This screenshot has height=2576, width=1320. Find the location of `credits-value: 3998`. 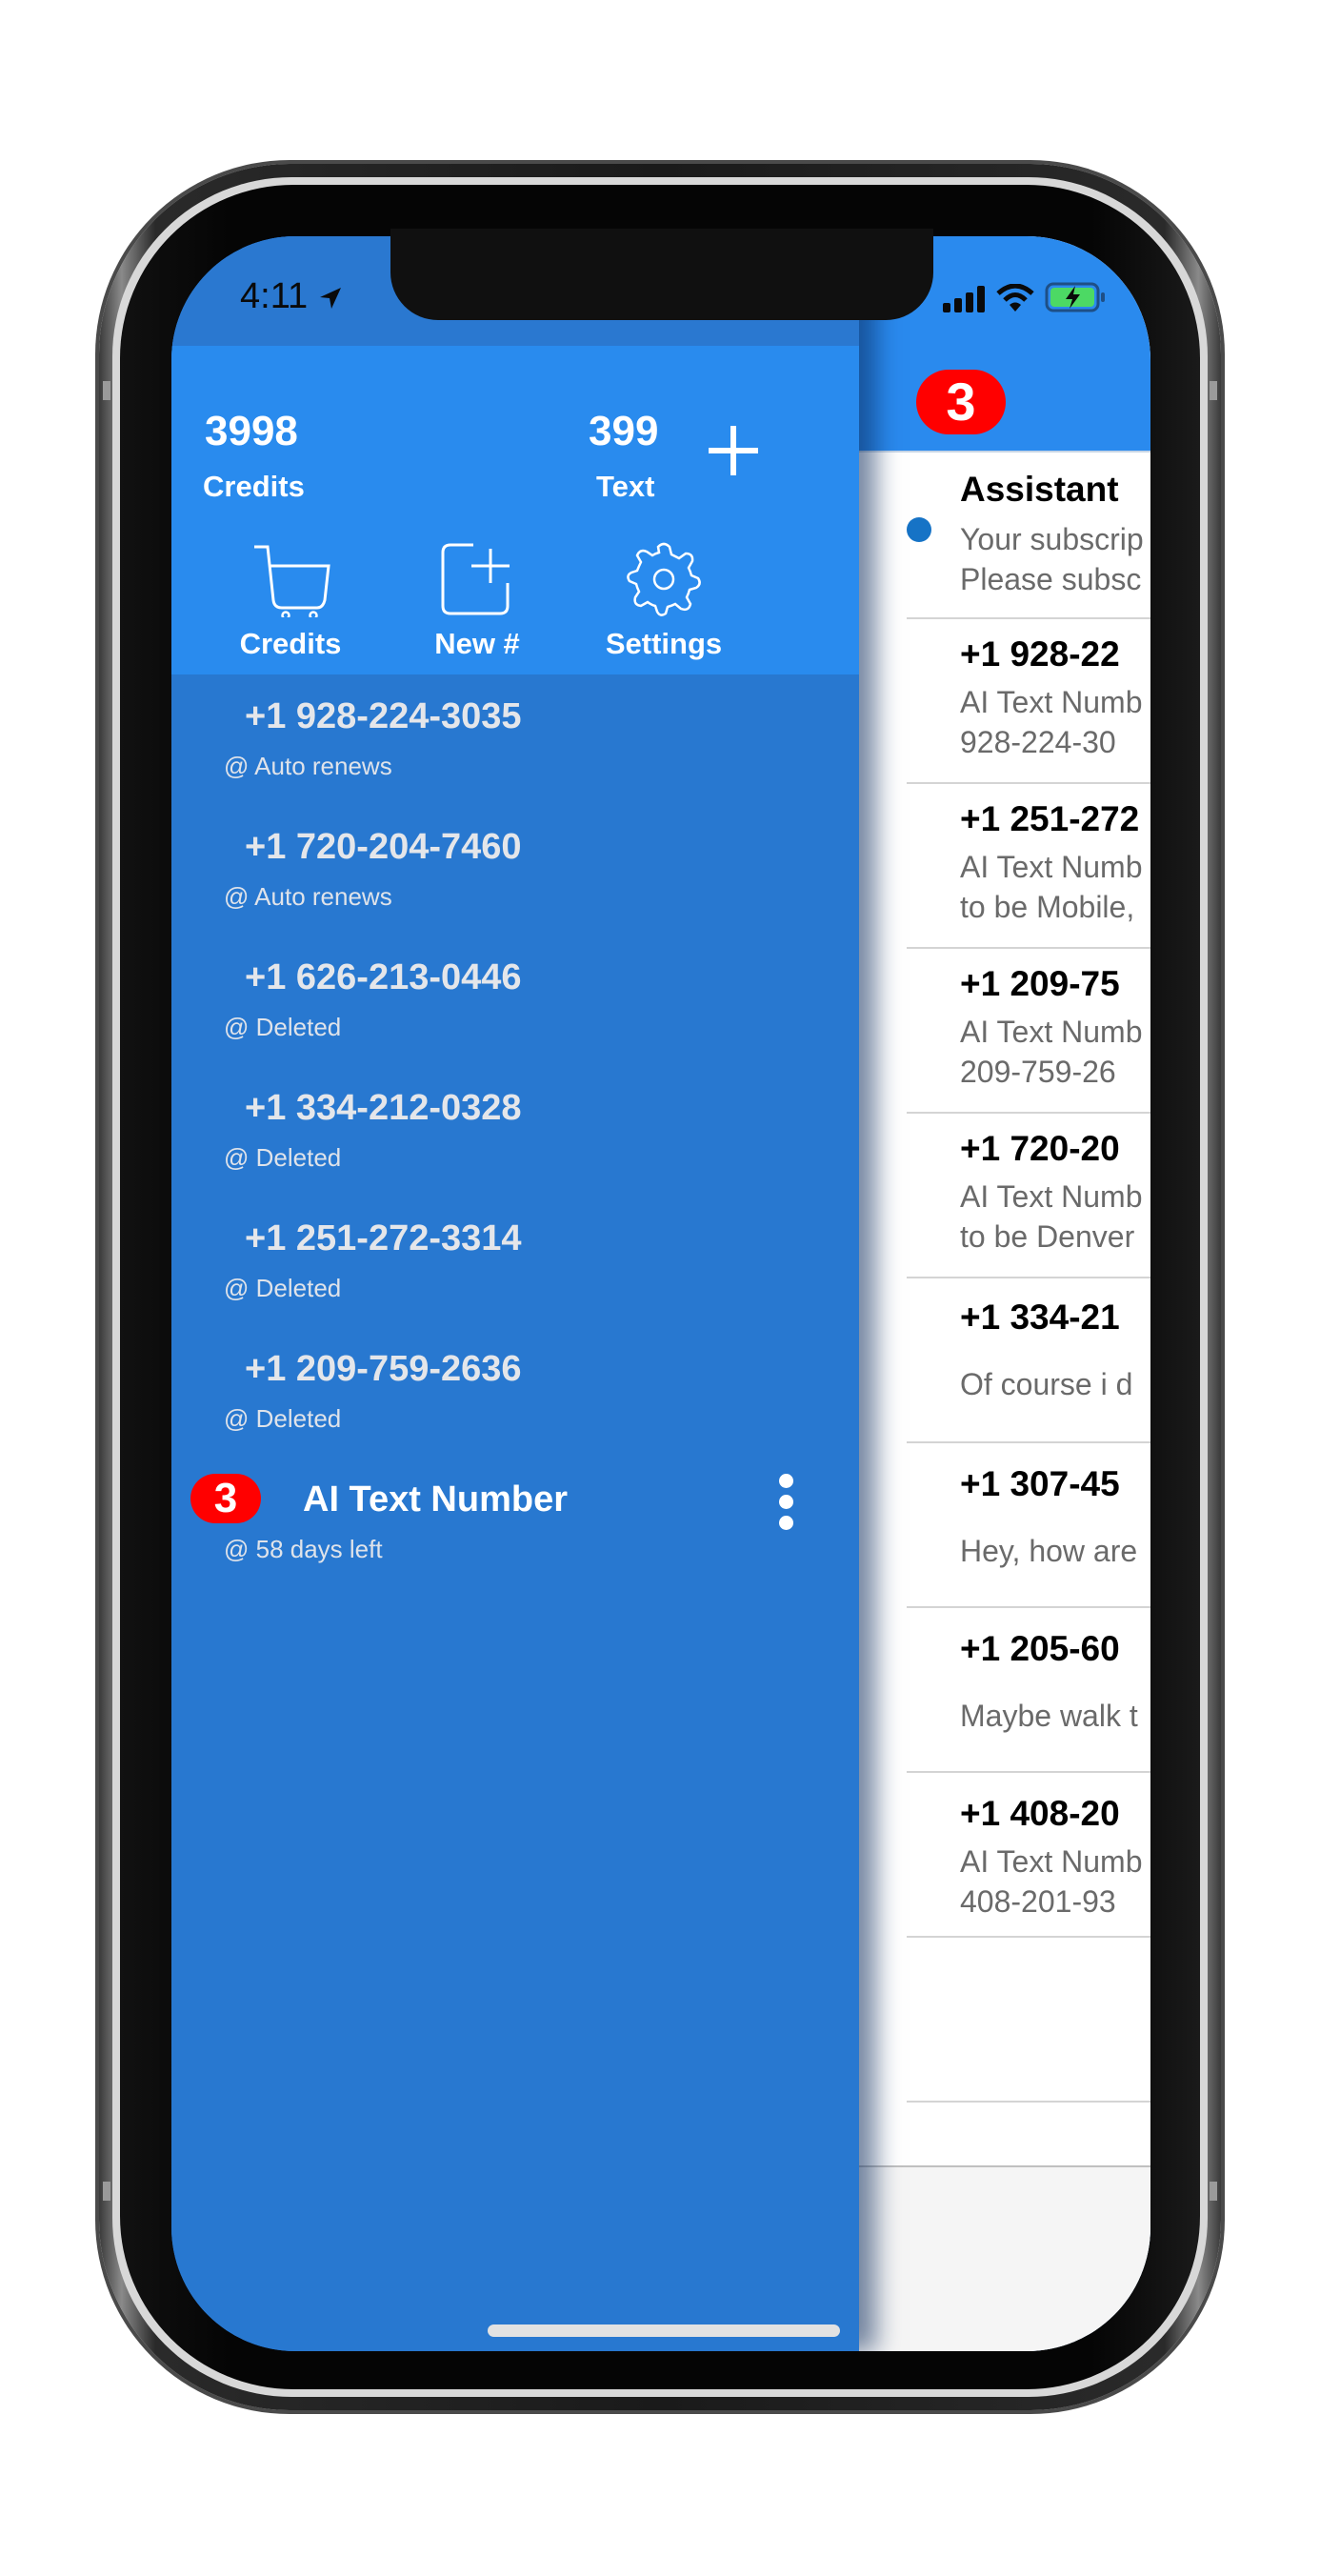

credits-value: 3998 is located at coordinates (251, 431).